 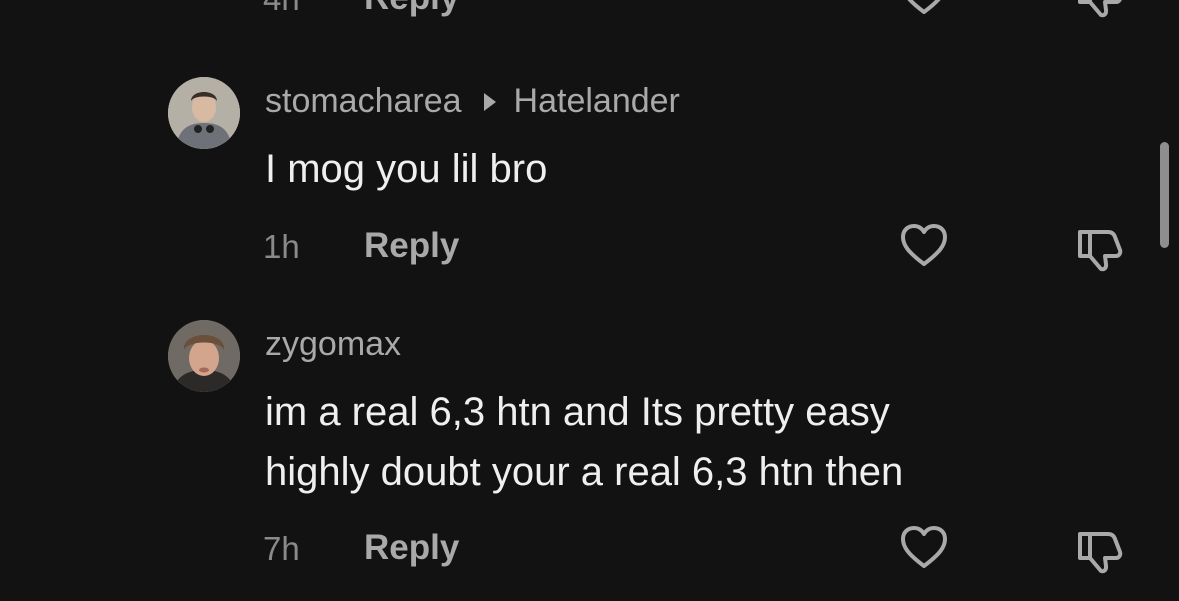 I want to click on comment-header: zygomax, so click(x=333, y=344).